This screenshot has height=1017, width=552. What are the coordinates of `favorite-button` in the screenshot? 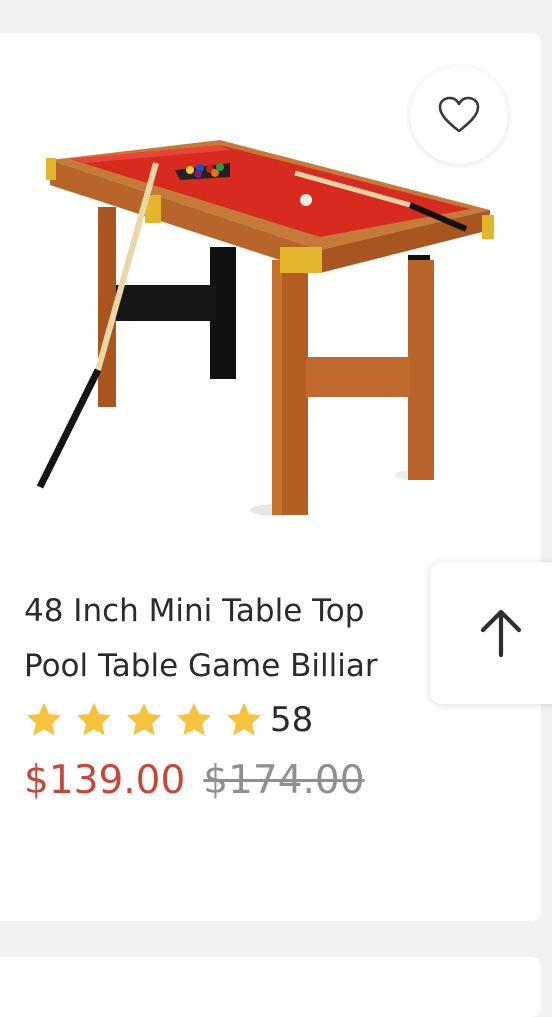 It's located at (459, 115).